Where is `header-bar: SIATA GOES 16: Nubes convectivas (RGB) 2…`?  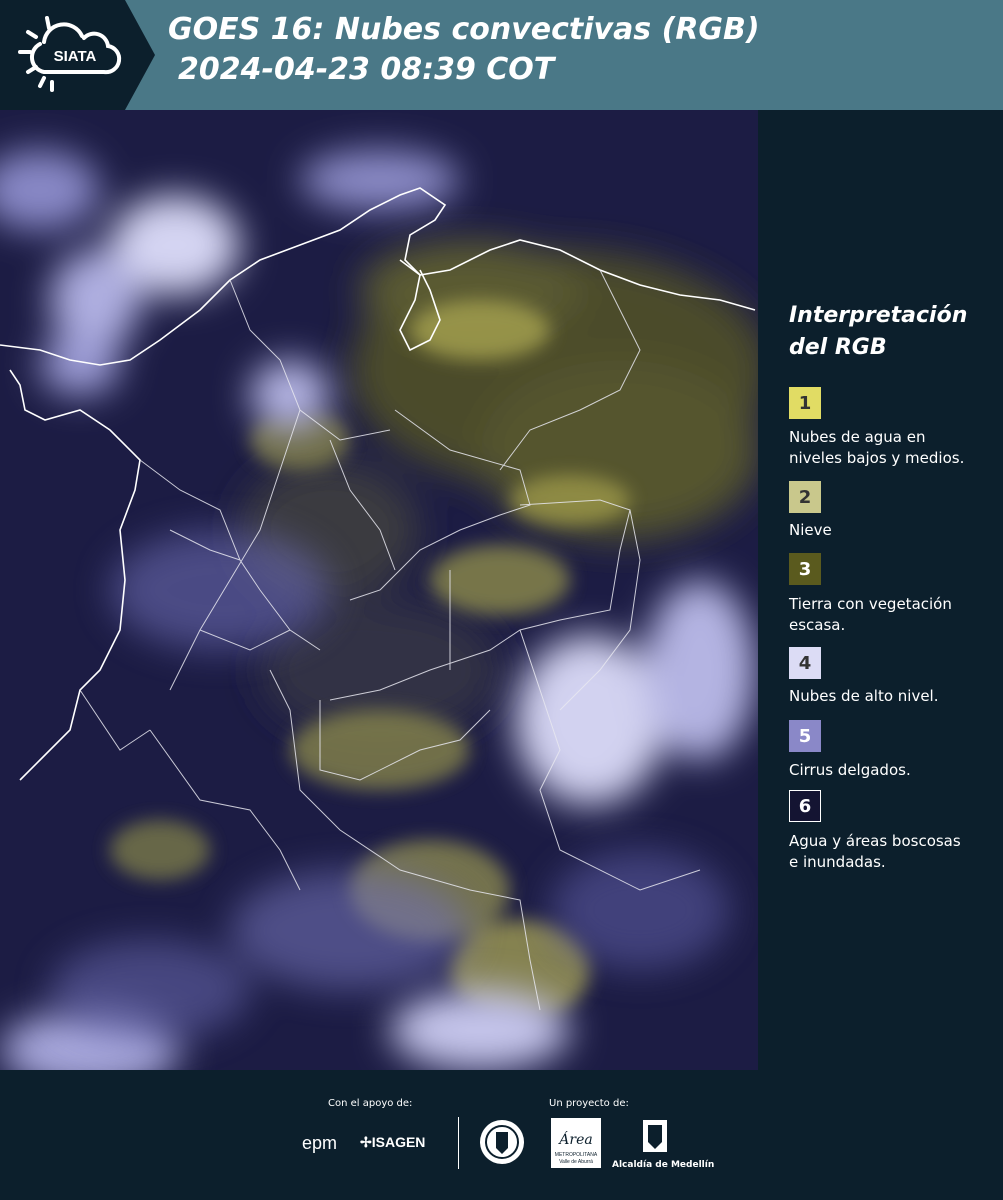 header-bar: SIATA GOES 16: Nubes convectivas (RGB) 2… is located at coordinates (501, 55).